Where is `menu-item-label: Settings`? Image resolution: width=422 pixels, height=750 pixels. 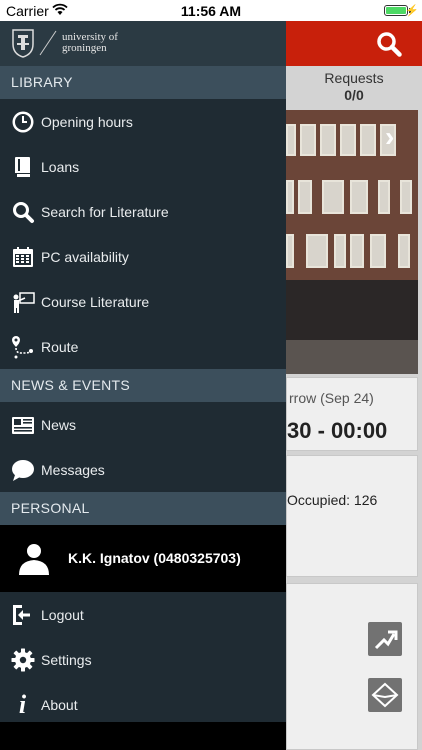
menu-item-label: Settings is located at coordinates (66, 659).